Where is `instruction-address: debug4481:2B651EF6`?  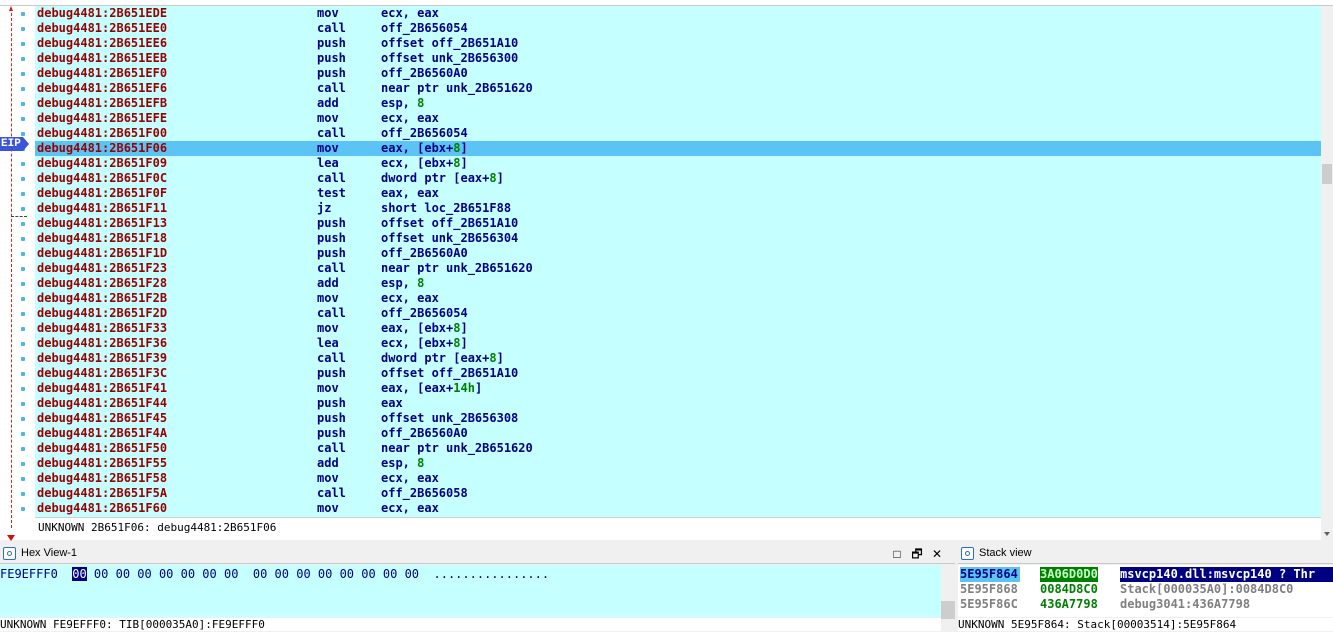 instruction-address: debug4481:2B651EF6 is located at coordinates (102, 88).